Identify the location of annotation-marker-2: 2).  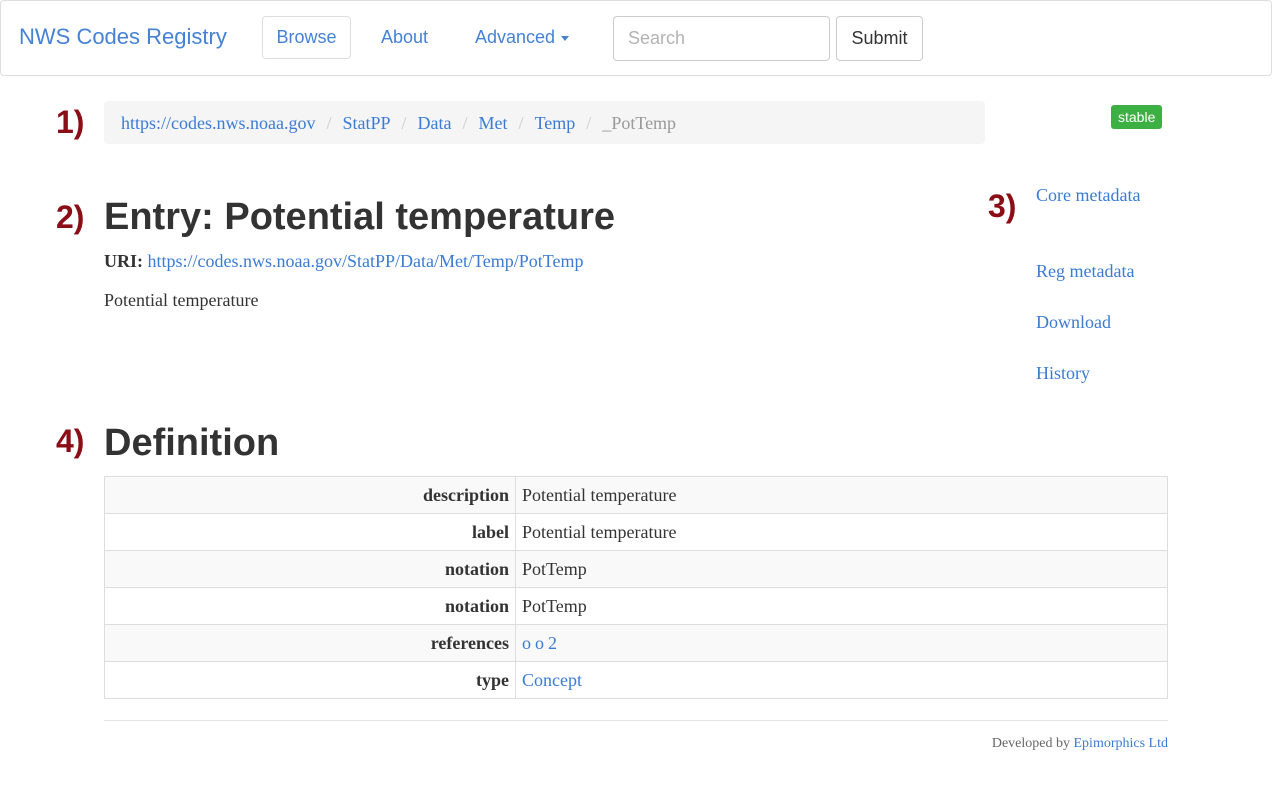
(70, 217).